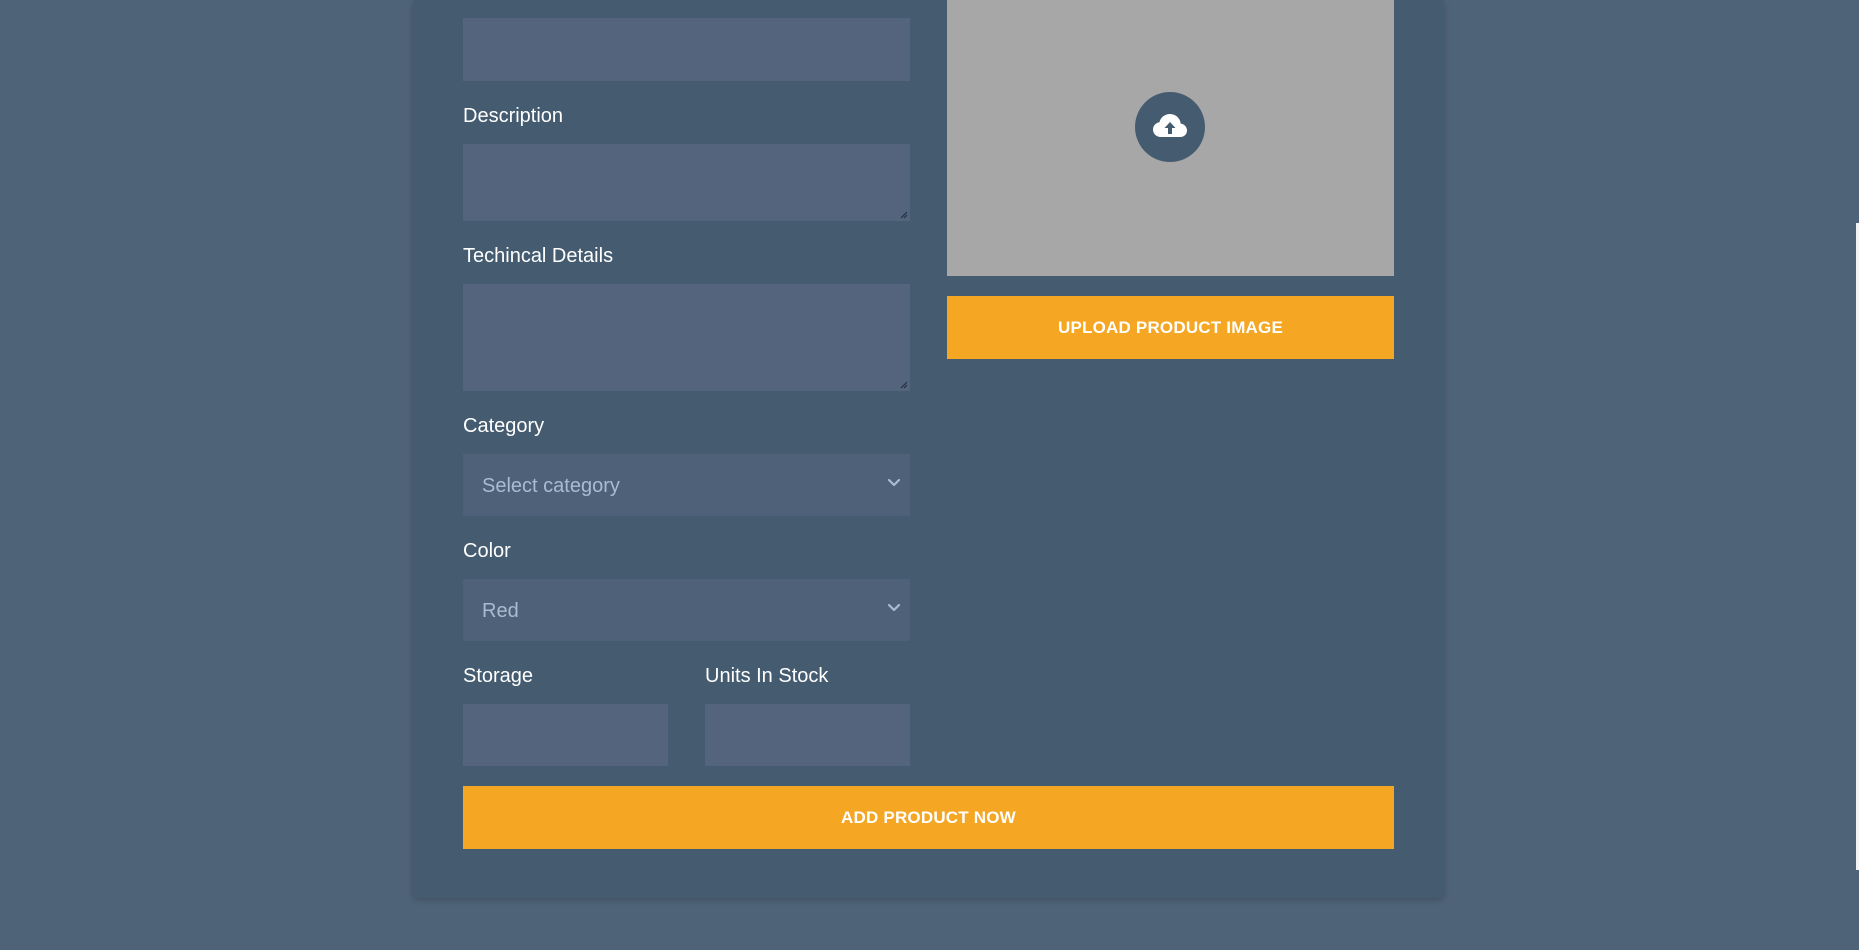 This screenshot has width=1859, height=950. What do you see at coordinates (513, 116) in the screenshot?
I see `description-label: Description` at bounding box center [513, 116].